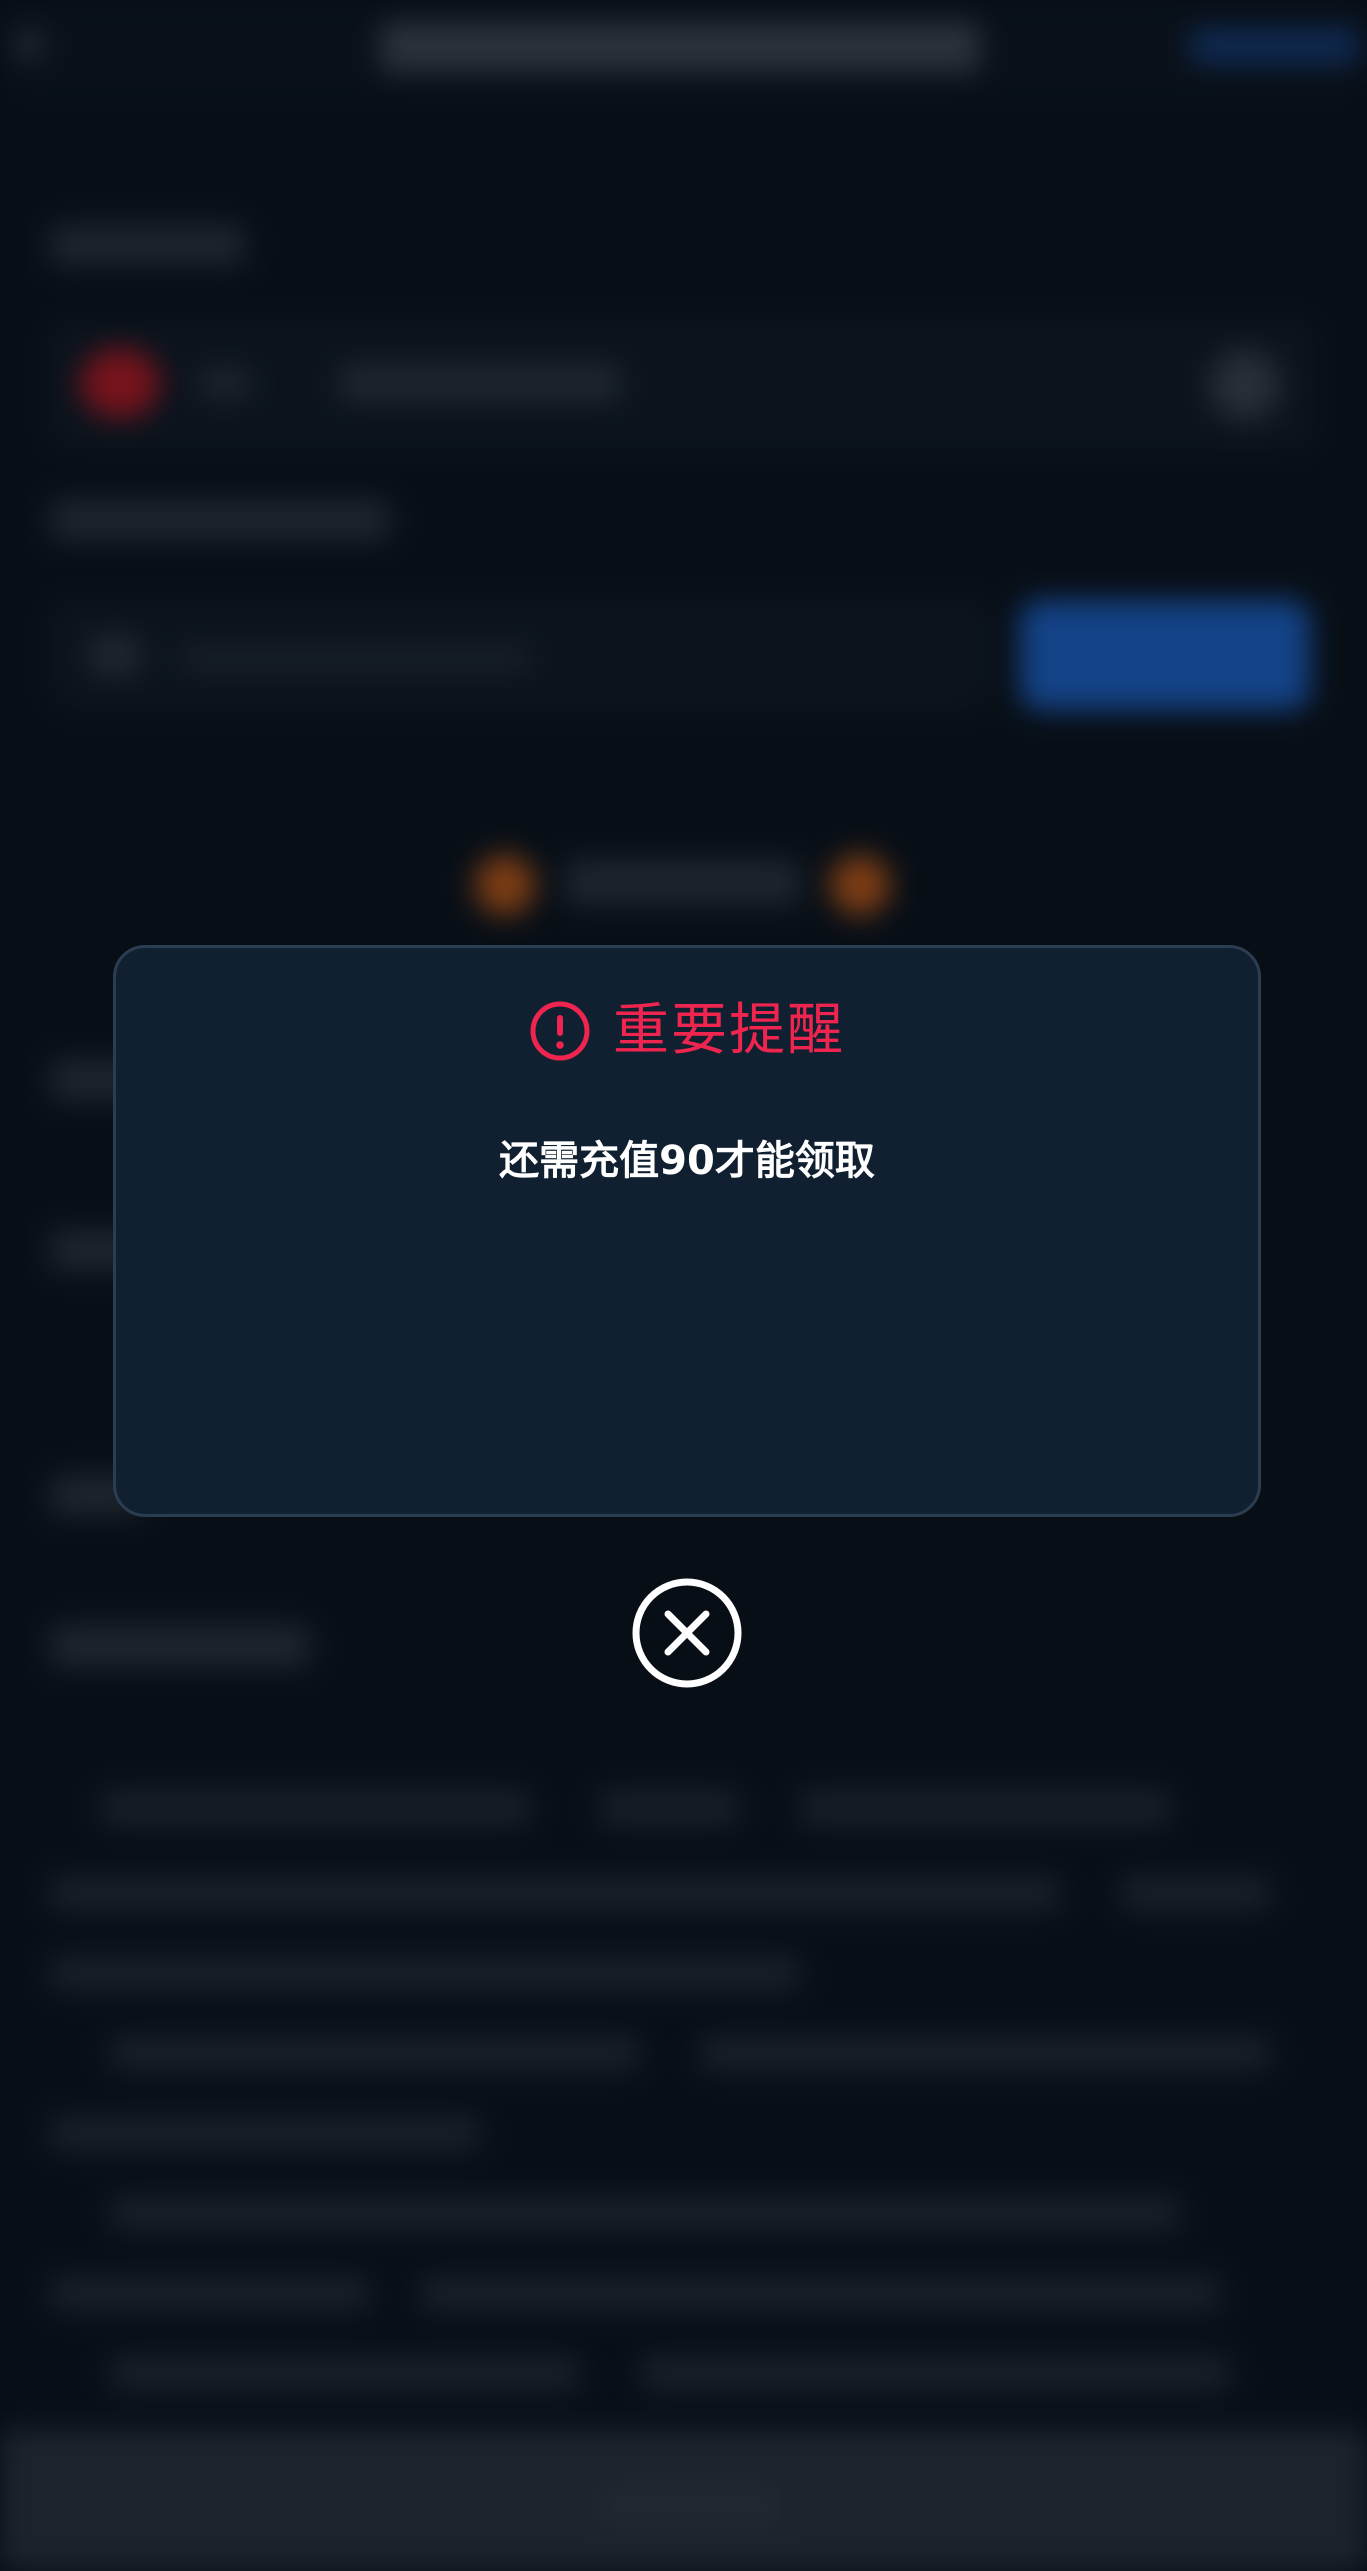 This screenshot has width=1367, height=2571. I want to click on alert-circle-icon, so click(560, 1031).